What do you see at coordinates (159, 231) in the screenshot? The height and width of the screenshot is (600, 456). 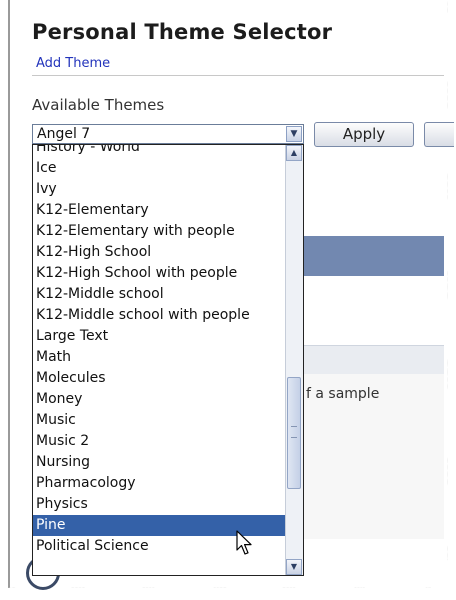 I see `theme-option: K12-Elementary with people` at bounding box center [159, 231].